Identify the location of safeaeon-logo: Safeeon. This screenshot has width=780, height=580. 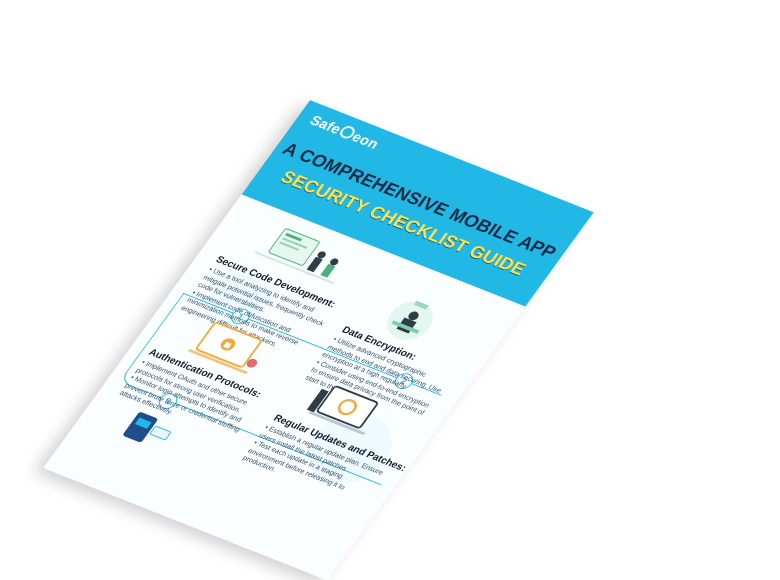
(344, 132).